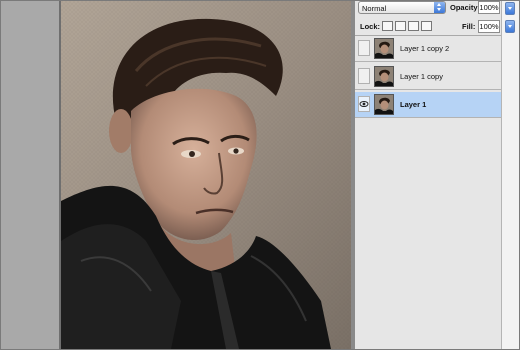 The width and height of the screenshot is (520, 350). I want to click on lock-position-move-icon, so click(413, 26).